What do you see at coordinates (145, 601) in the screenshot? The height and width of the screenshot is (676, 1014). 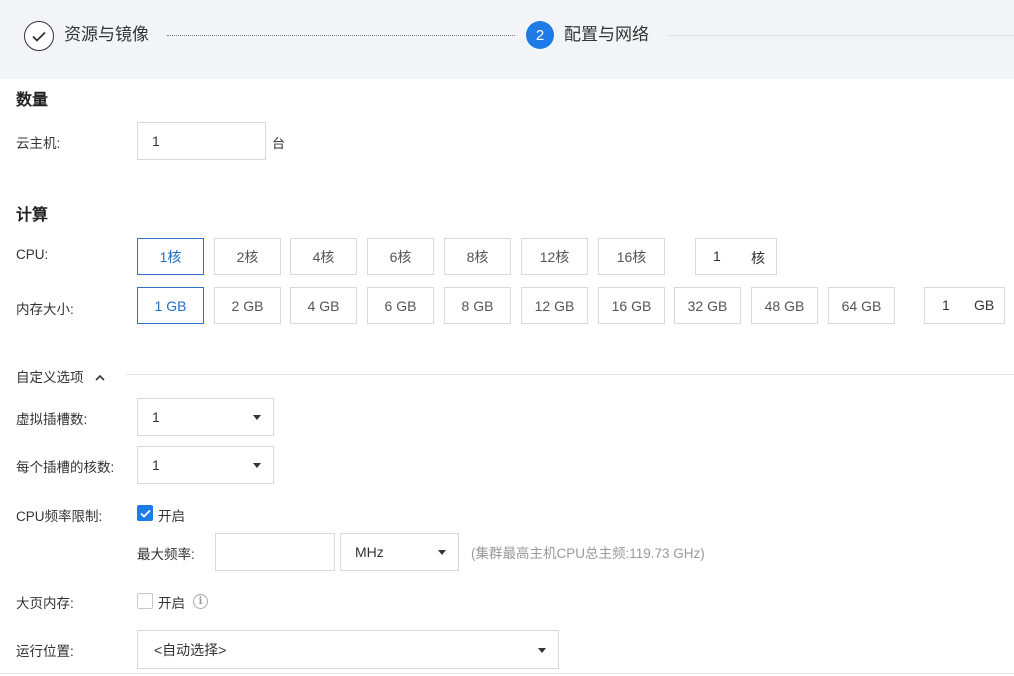 I see `hugepage-checkbox` at bounding box center [145, 601].